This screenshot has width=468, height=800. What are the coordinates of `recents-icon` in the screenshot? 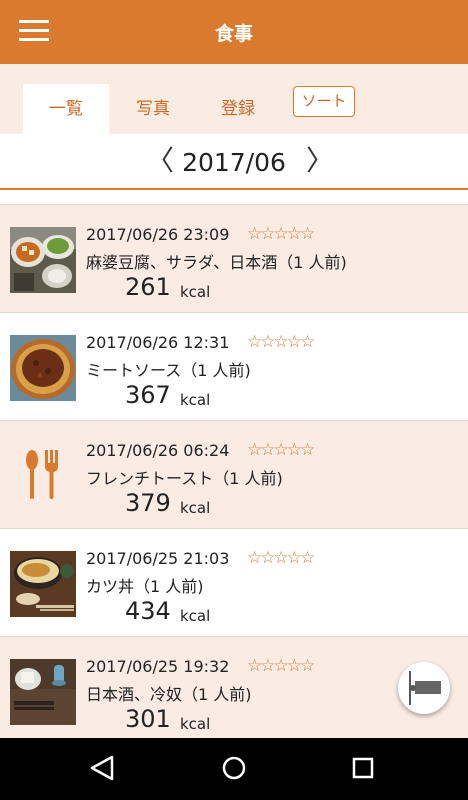 It's located at (363, 768).